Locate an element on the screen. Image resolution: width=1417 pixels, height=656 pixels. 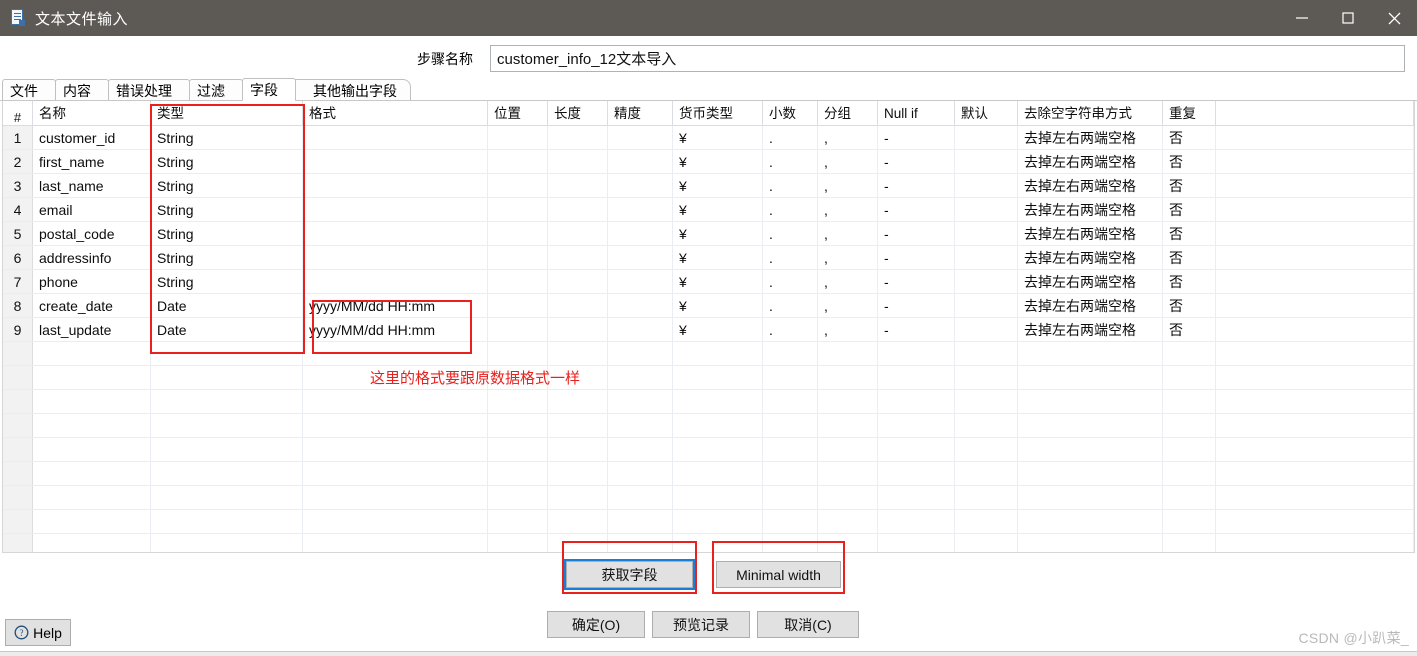
table-row: 1 customer_id String ¥., - 去掉左右两端空格否 is located at coordinates (708, 138).